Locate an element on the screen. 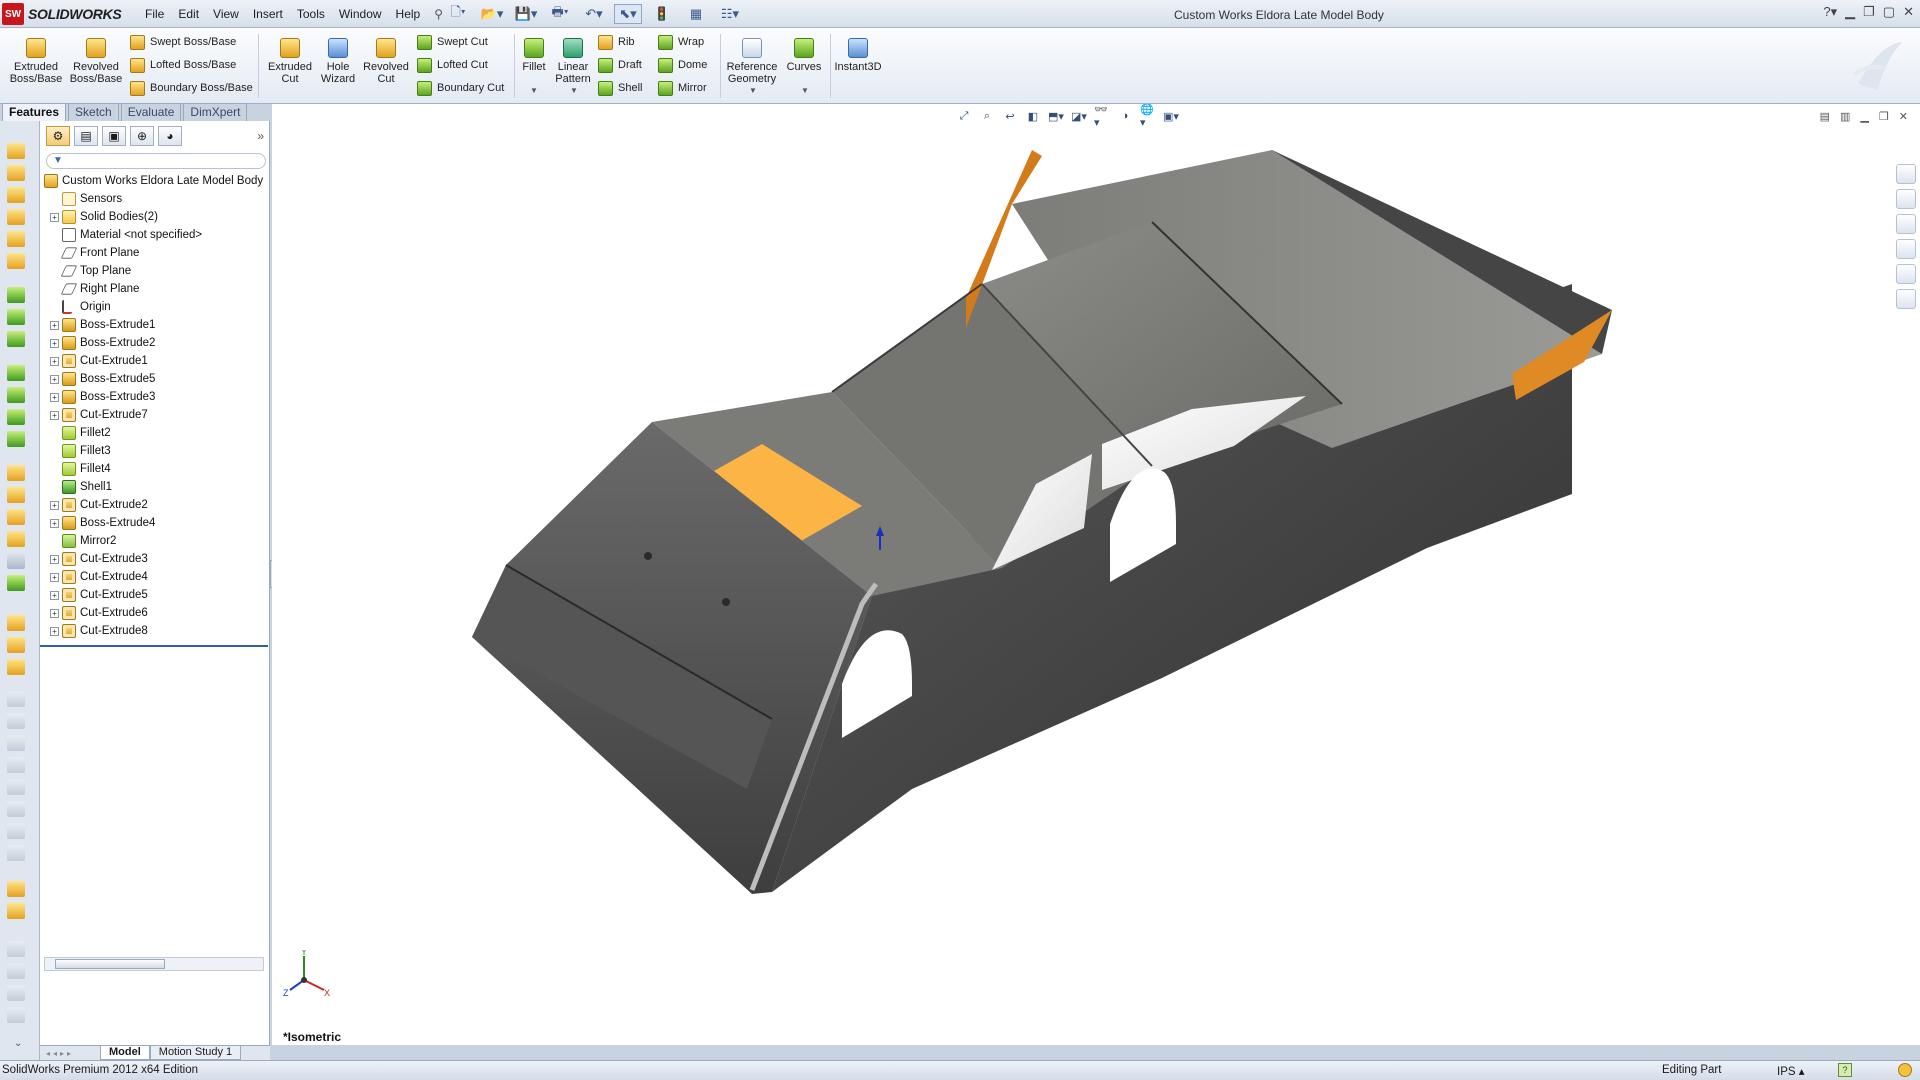 Image resolution: width=1920 pixels, height=1080 pixels. hole-icon is located at coordinates (16, 889).